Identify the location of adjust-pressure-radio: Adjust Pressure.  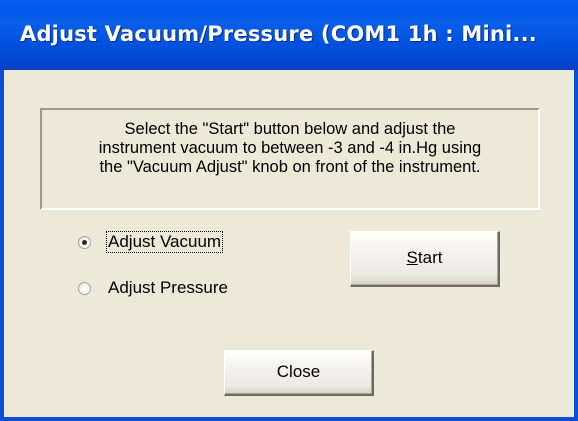
(153, 288).